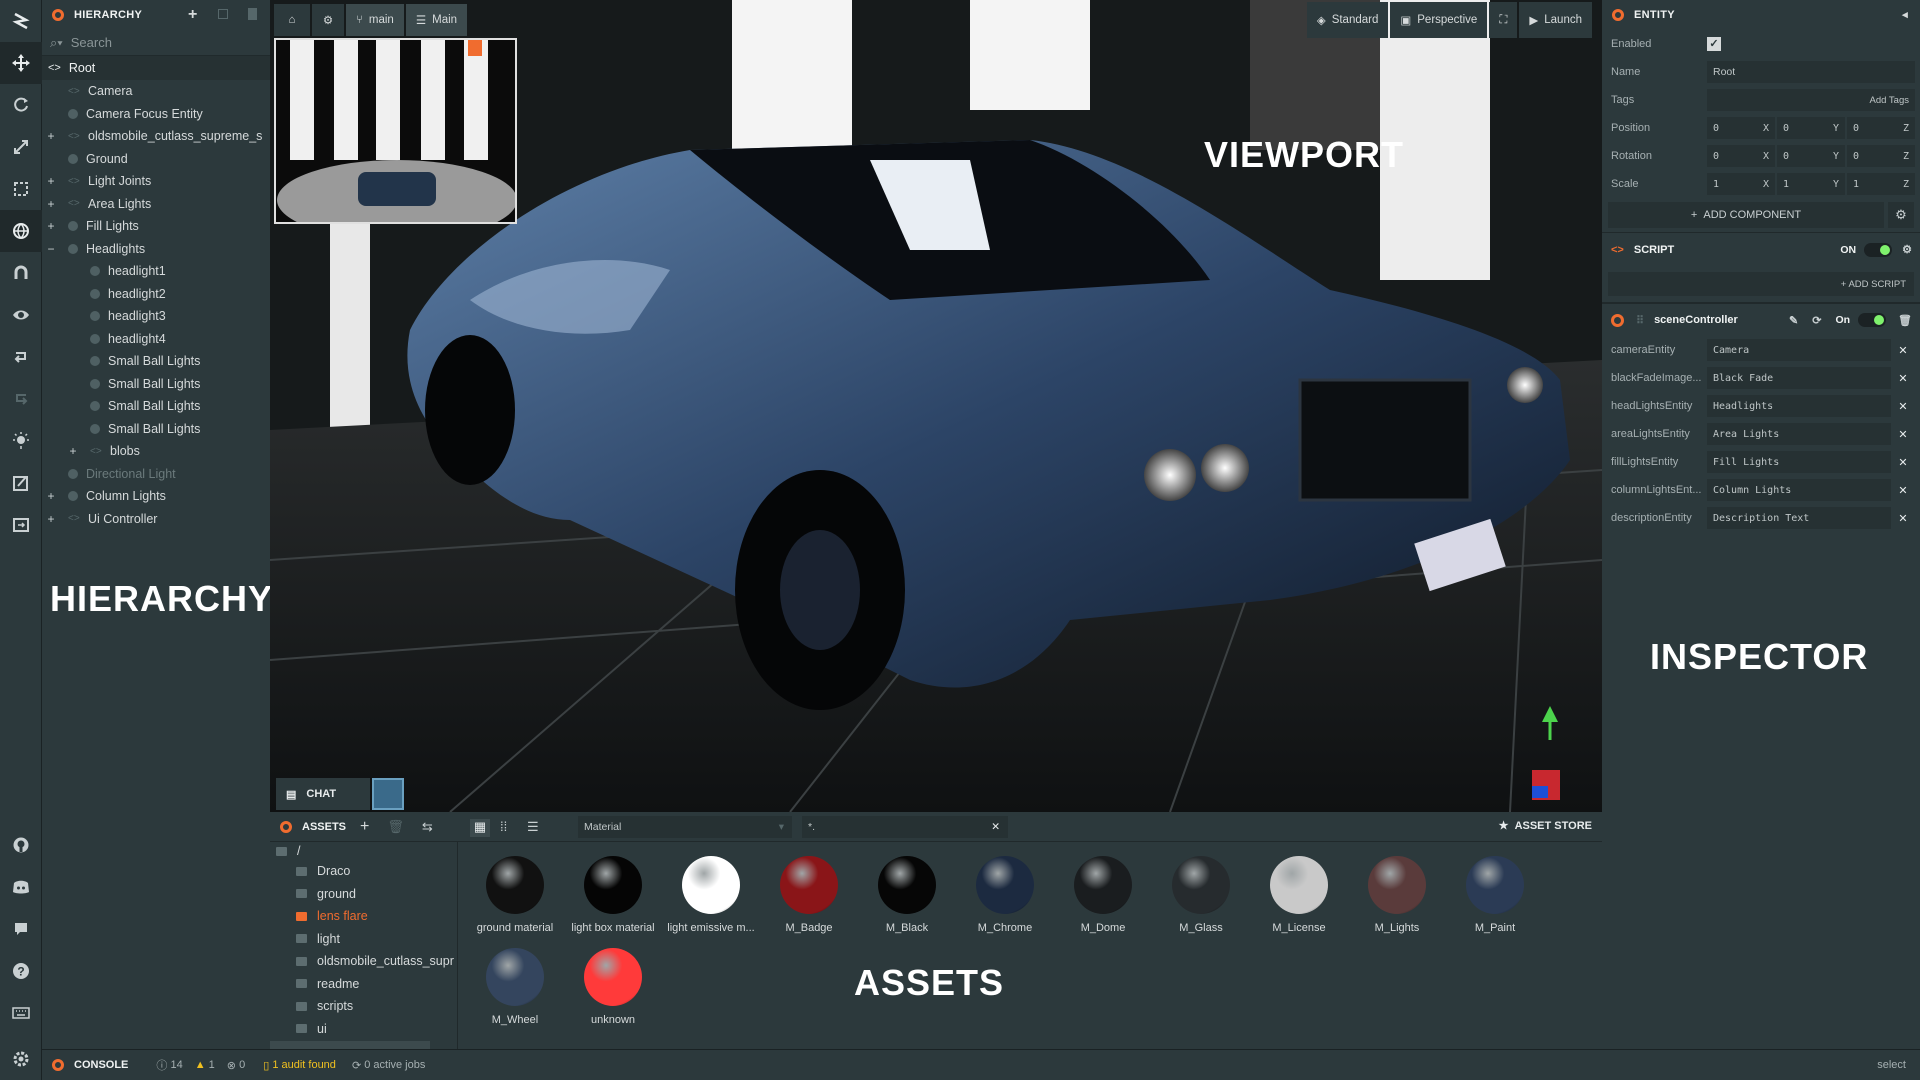 This screenshot has height=1080, width=1920. What do you see at coordinates (156, 294) in the screenshot?
I see `tree-item: headlight2` at bounding box center [156, 294].